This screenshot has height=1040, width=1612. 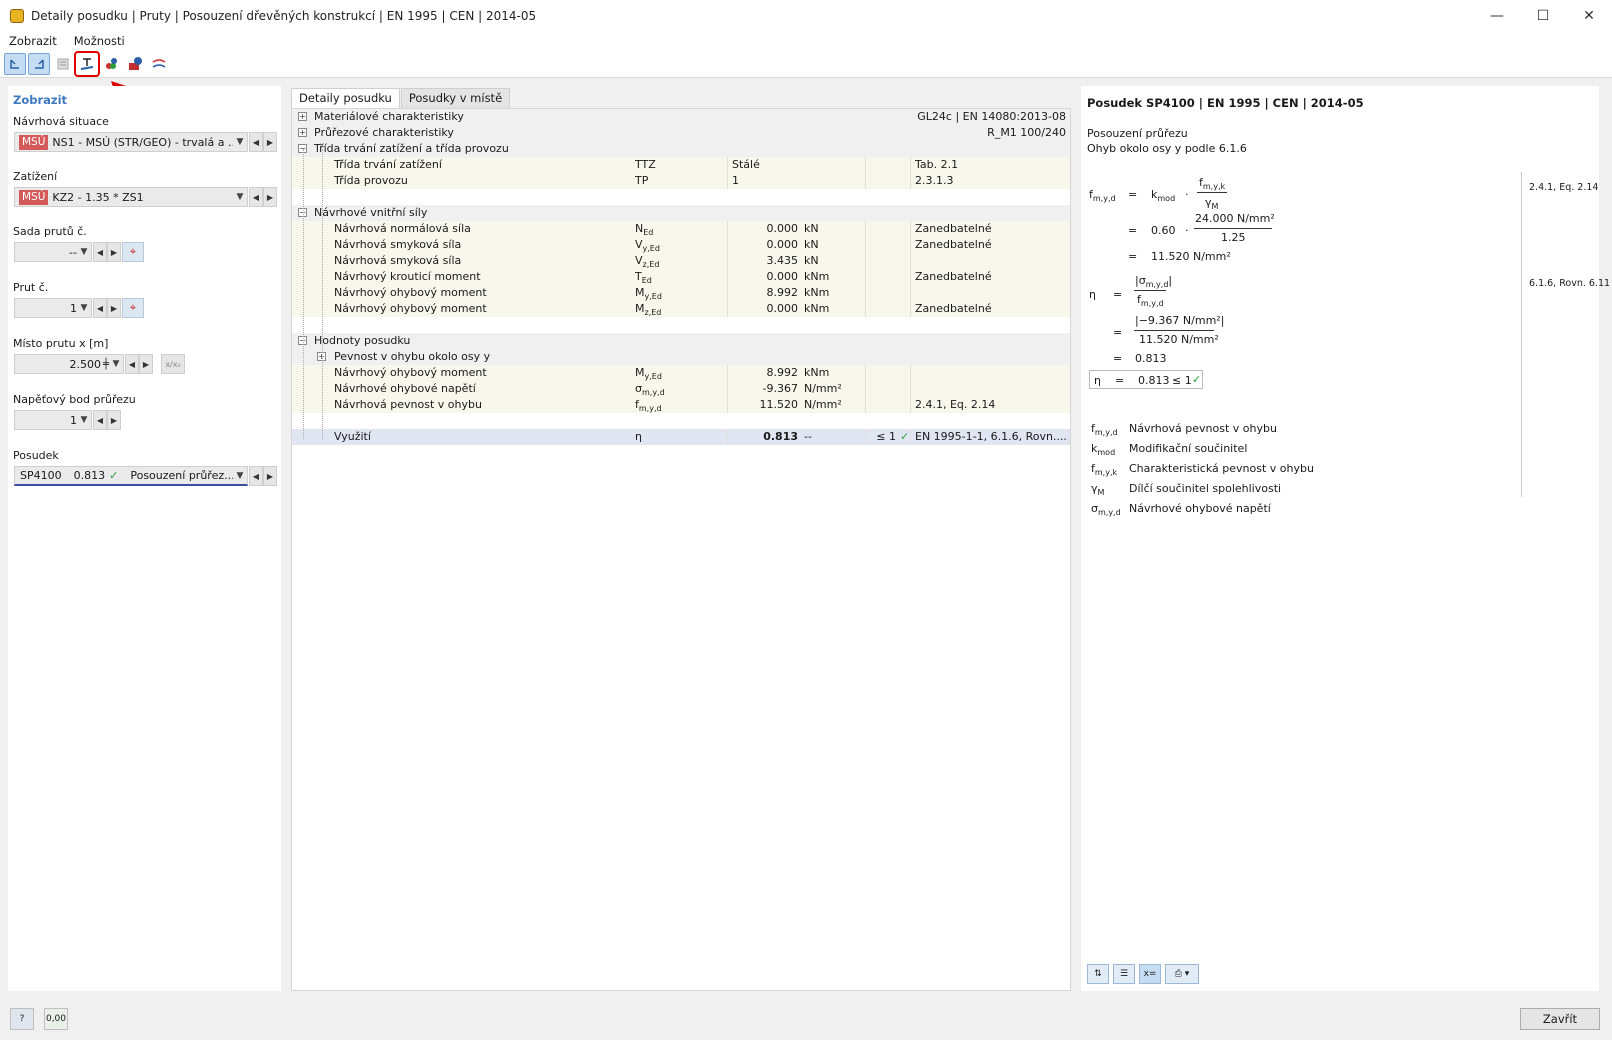 What do you see at coordinates (681, 341) in the screenshot?
I see `section-row: − Hodnoty posudku` at bounding box center [681, 341].